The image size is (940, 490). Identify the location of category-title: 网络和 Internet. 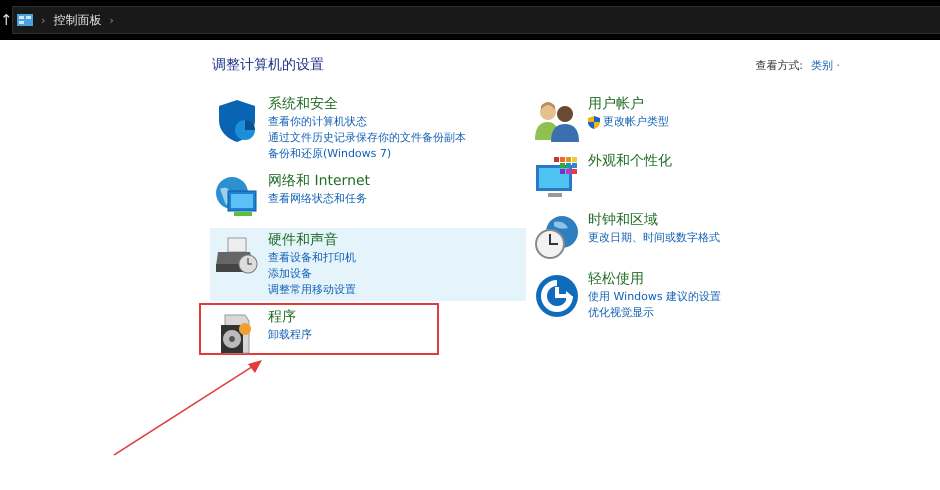
(319, 181).